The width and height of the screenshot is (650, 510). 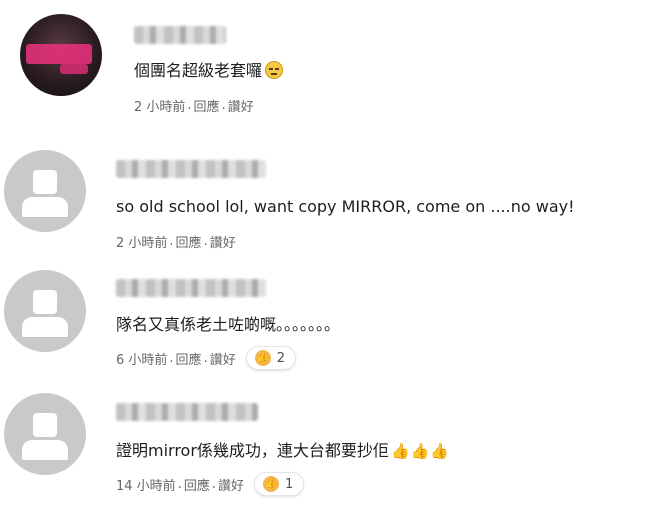 What do you see at coordinates (274, 70) in the screenshot?
I see `expressionless-face-icon` at bounding box center [274, 70].